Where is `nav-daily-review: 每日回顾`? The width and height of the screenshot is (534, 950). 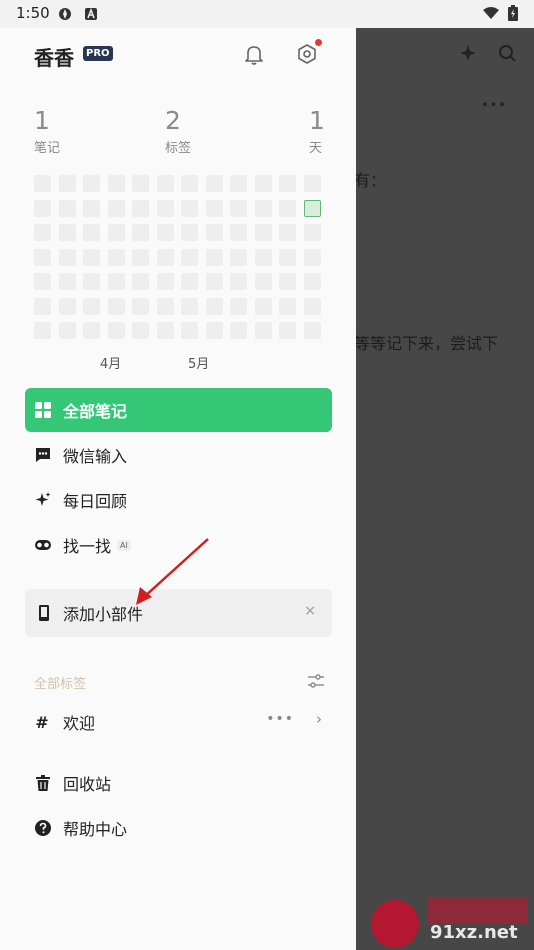 nav-daily-review: 每日回顾 is located at coordinates (178, 500).